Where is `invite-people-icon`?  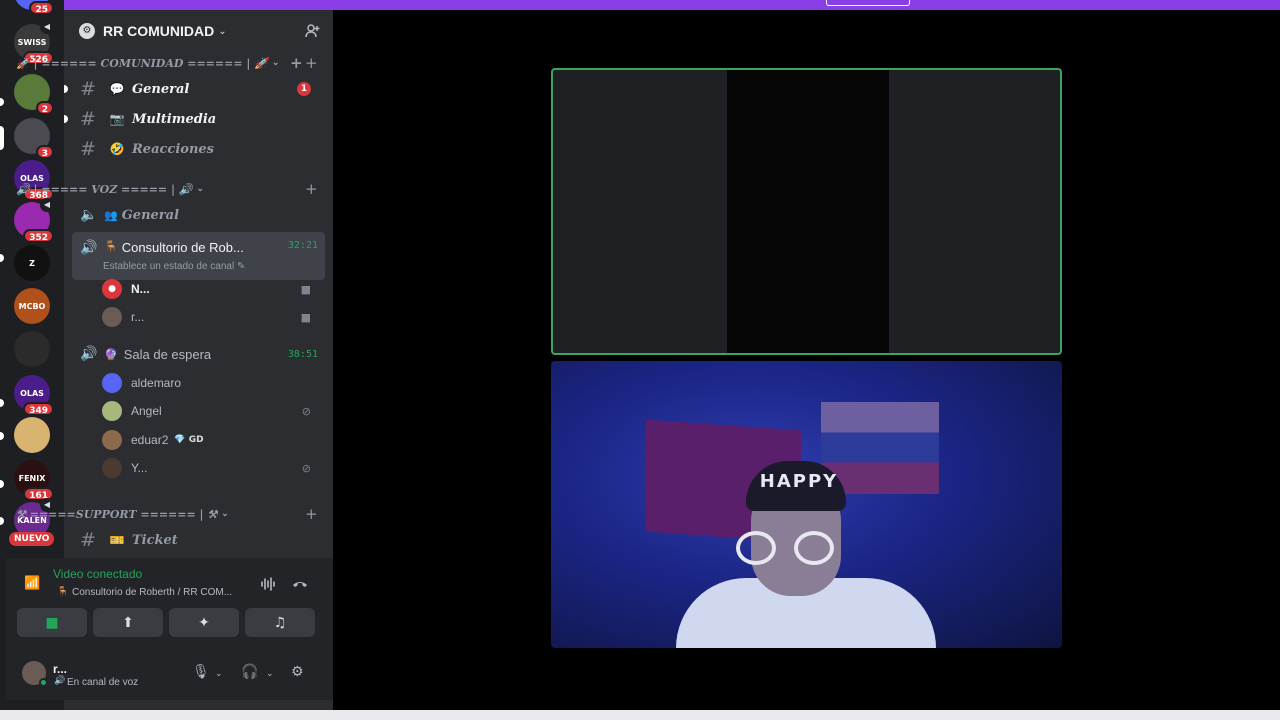 invite-people-icon is located at coordinates (313, 31).